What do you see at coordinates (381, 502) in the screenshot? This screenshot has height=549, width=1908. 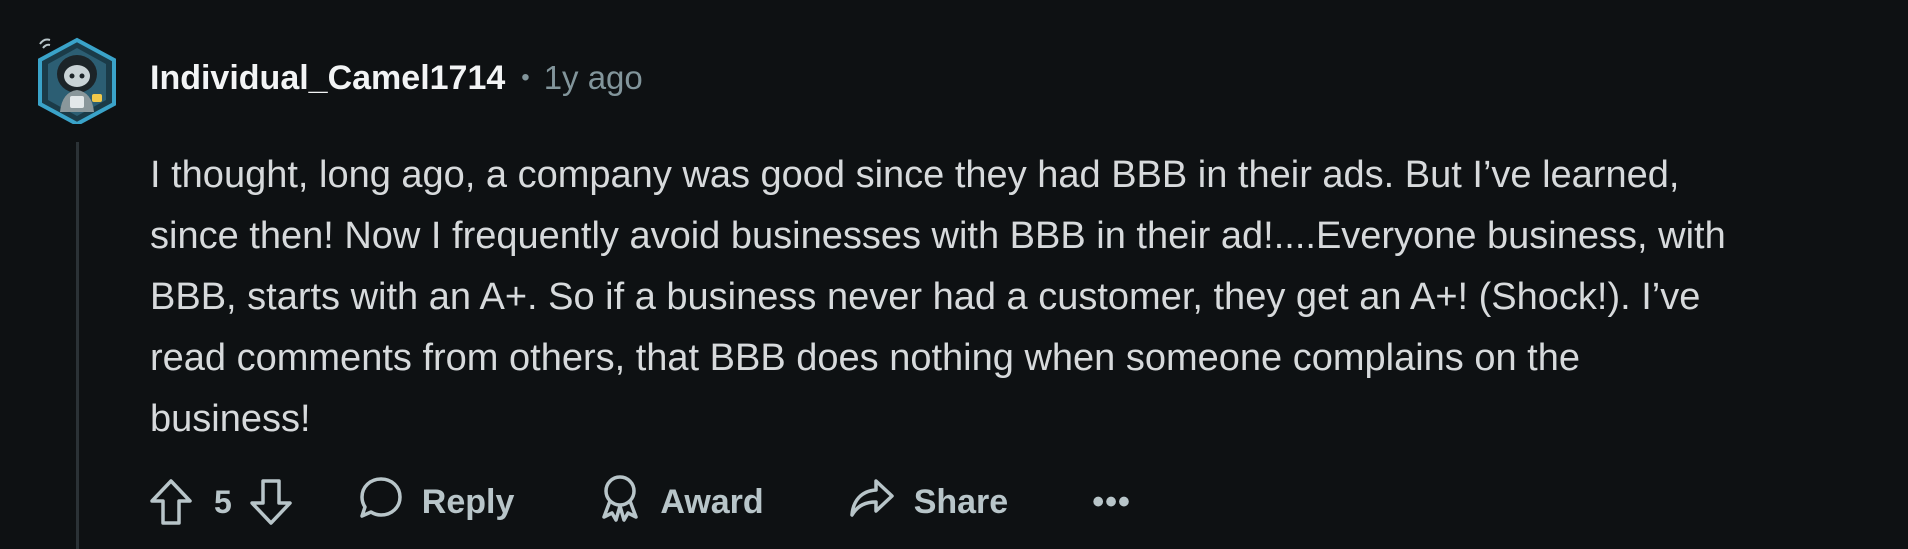 I see `speech-bubble-icon` at bounding box center [381, 502].